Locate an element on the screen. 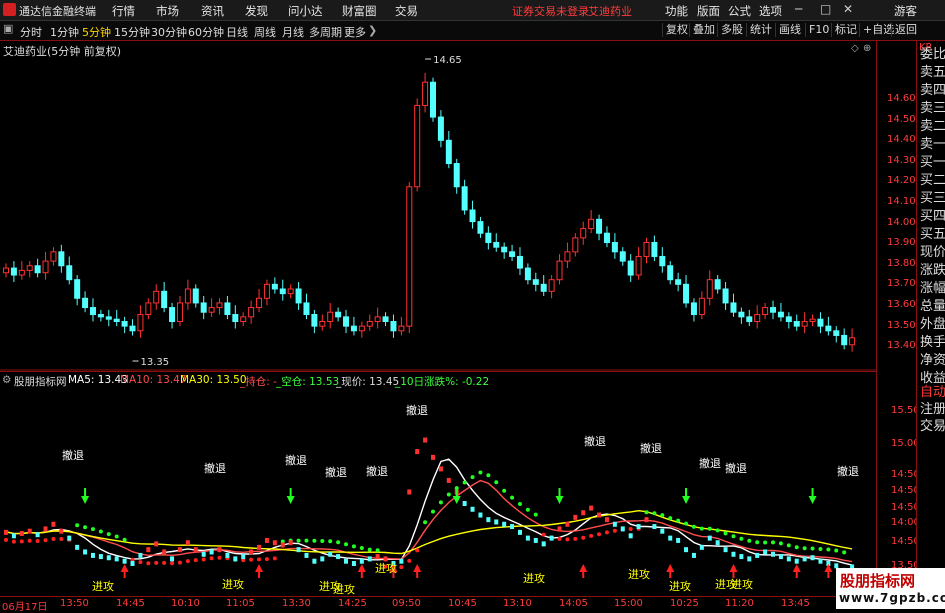 The height and width of the screenshot is (613, 945). back-button: 返回 is located at coordinates (904, 30).